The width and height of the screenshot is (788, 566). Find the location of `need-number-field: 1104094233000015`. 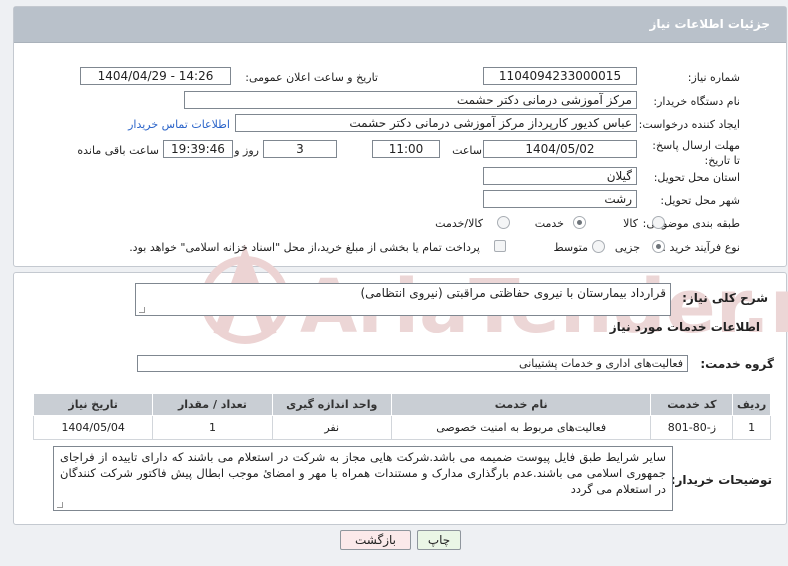

need-number-field: 1104094233000015 is located at coordinates (560, 76).